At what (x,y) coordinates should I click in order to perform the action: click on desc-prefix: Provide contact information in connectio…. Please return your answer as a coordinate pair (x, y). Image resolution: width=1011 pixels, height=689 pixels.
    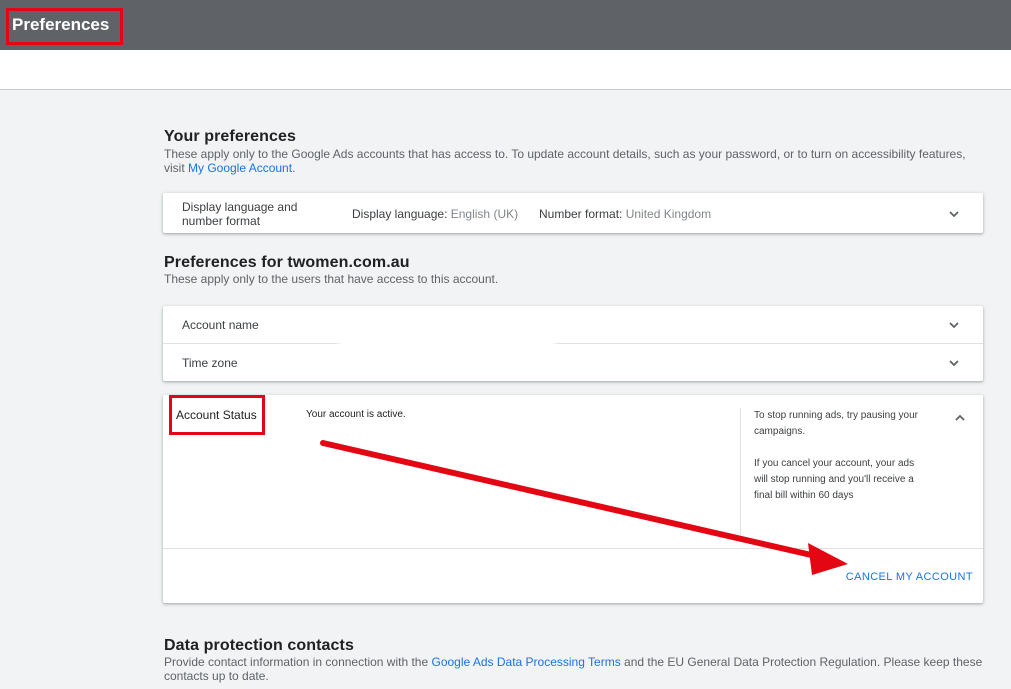
    Looking at the image, I should click on (298, 662).